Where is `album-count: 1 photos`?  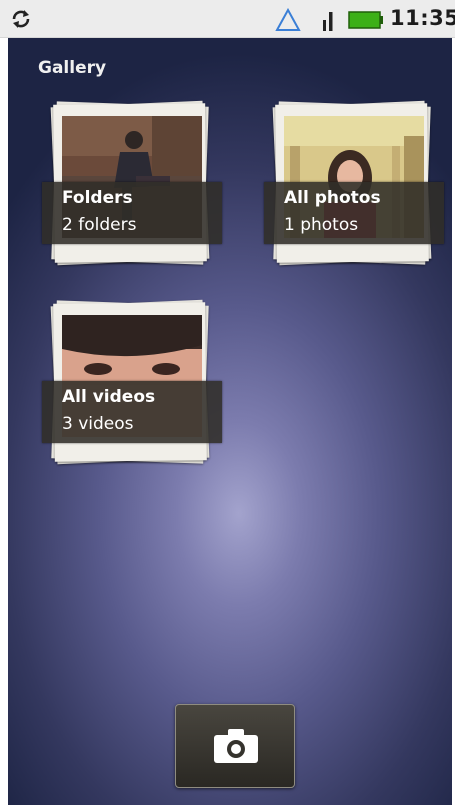
album-count: 1 photos is located at coordinates (321, 225).